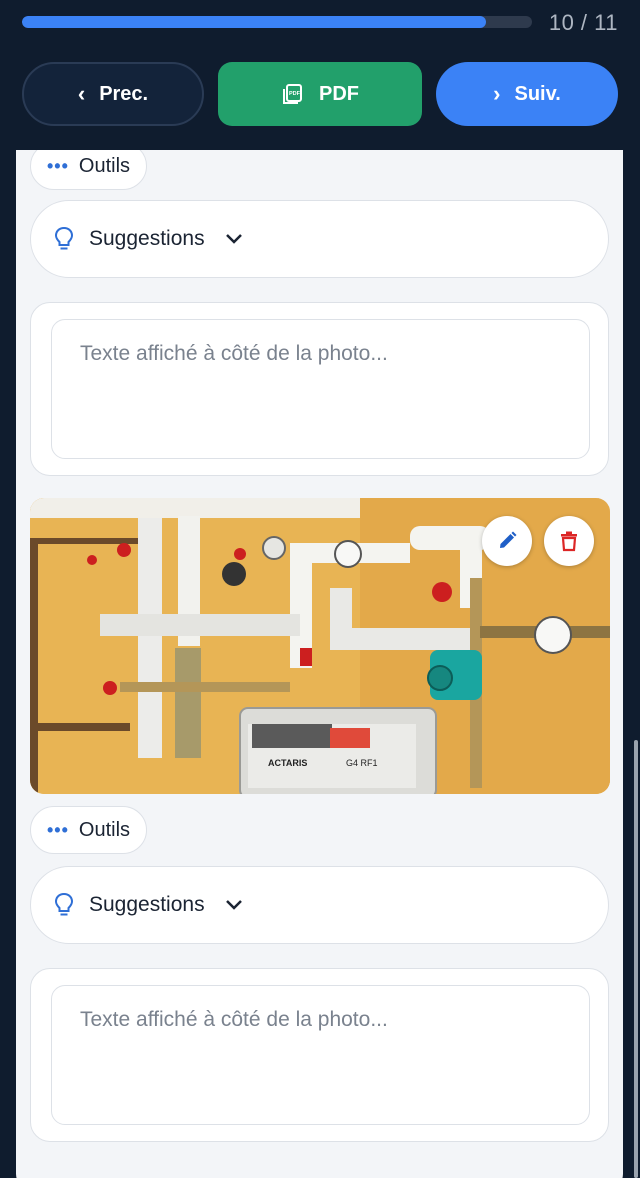  What do you see at coordinates (81, 93) in the screenshot?
I see `chevron-left-icon: ‹` at bounding box center [81, 93].